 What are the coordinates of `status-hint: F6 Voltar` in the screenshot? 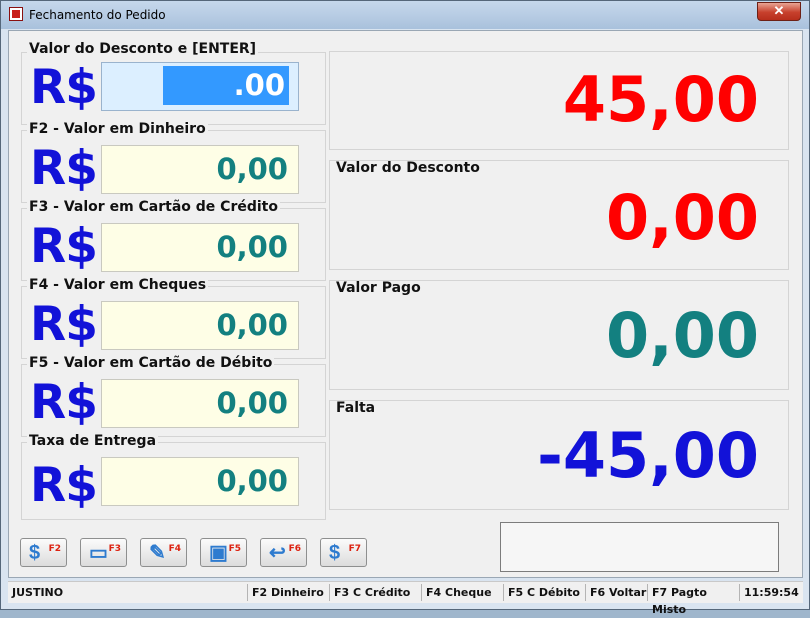 It's located at (617, 592).